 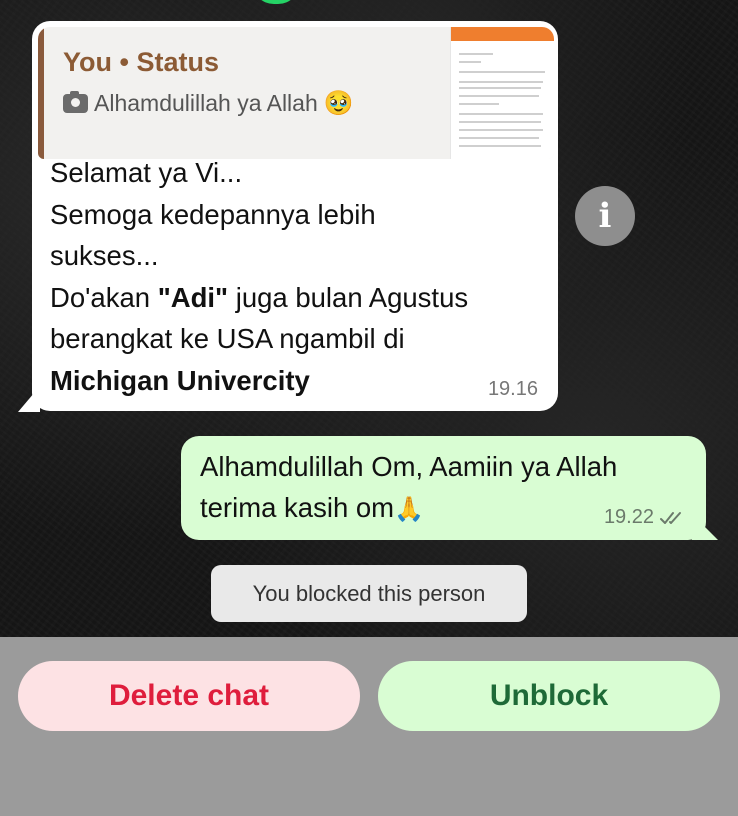 I want to click on info-icon: i, so click(x=605, y=216).